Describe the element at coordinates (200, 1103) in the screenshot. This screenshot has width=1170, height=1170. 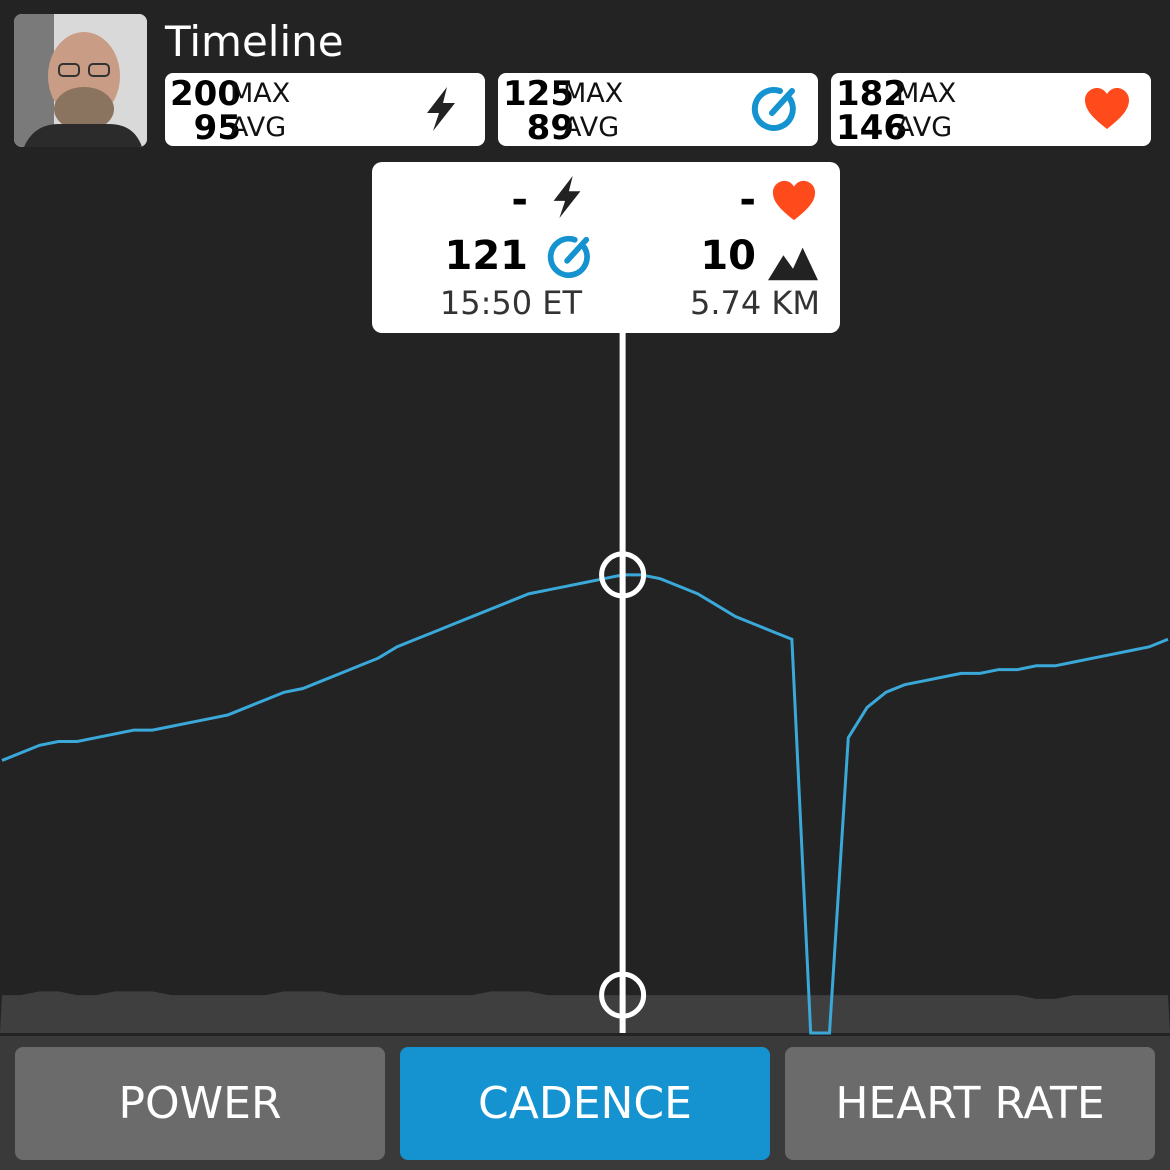
I see `tab-power: POWER` at that location.